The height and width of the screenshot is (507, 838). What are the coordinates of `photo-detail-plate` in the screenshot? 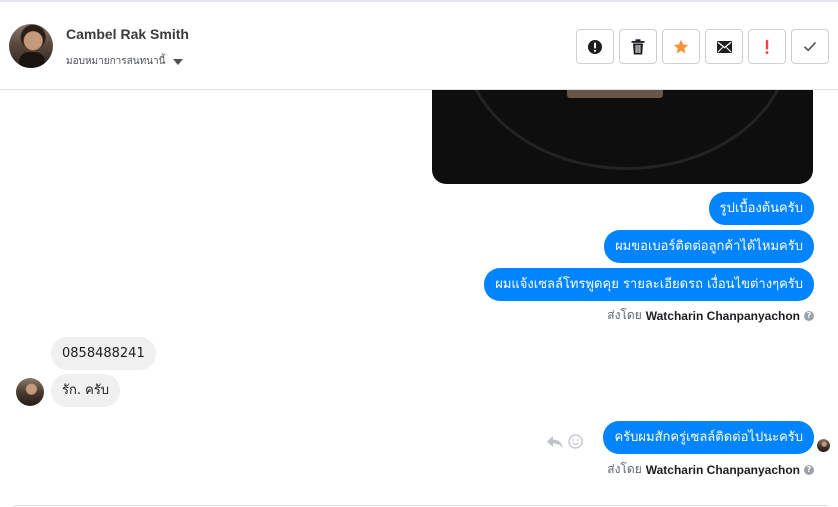 It's located at (615, 94).